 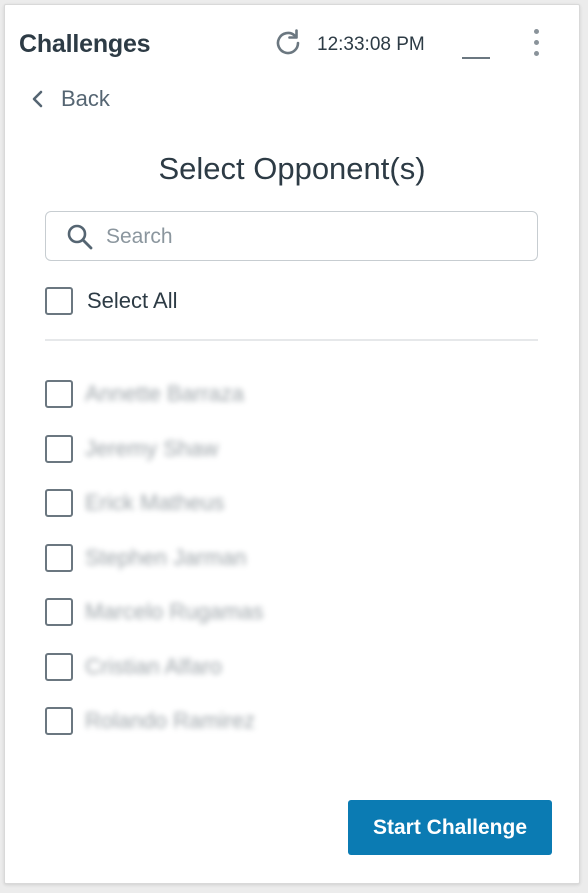 I want to click on search-box, so click(x=291, y=236).